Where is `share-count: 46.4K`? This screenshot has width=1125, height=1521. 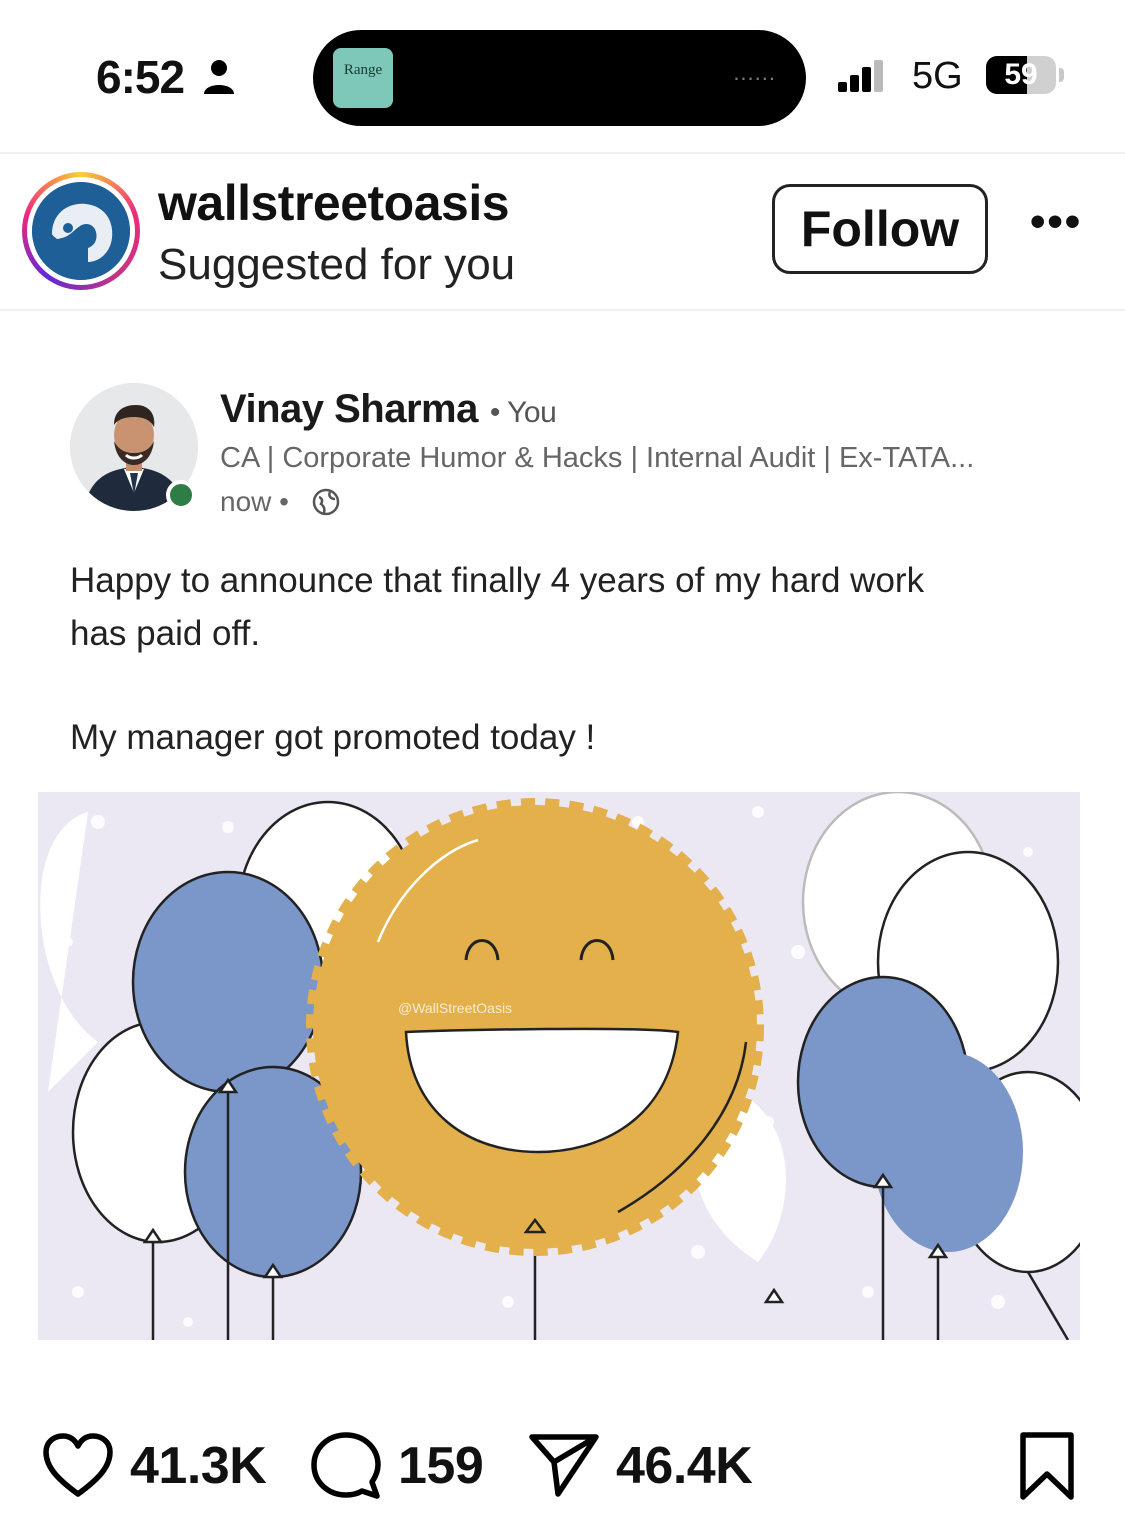
share-count: 46.4K is located at coordinates (684, 1466).